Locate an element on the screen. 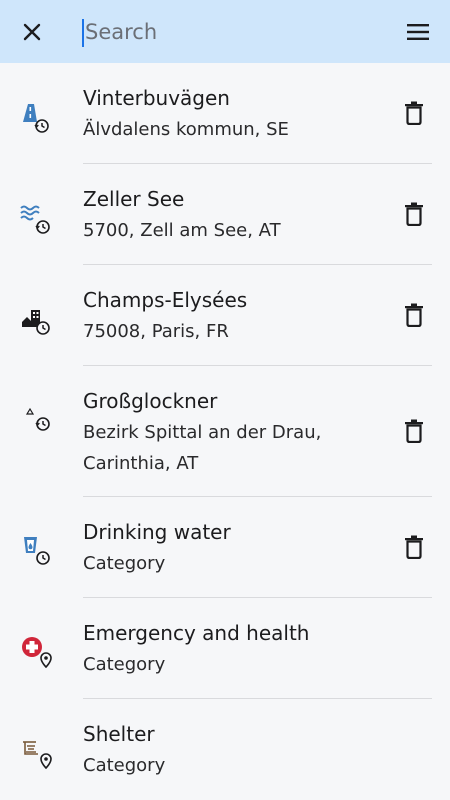  search-input is located at coordinates (232, 32).